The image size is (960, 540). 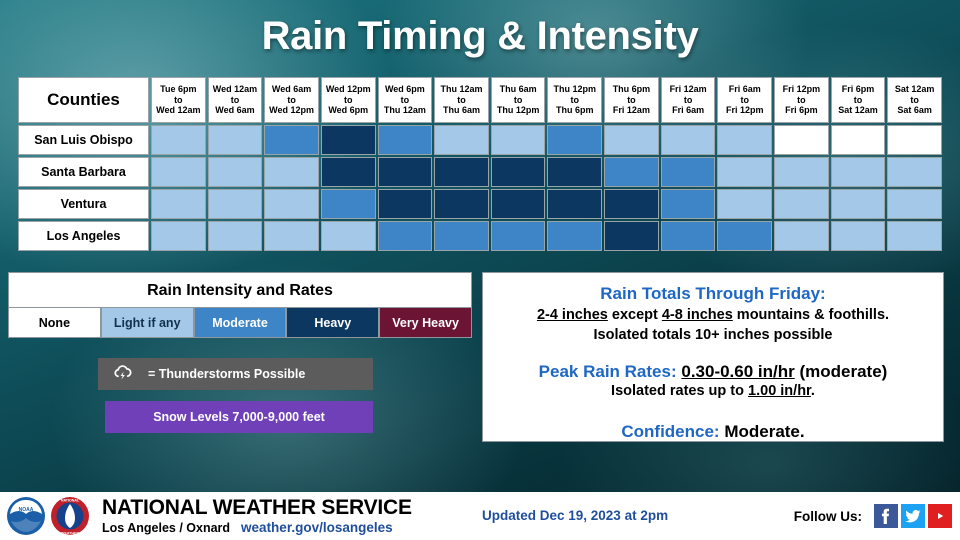 I want to click on period-header-14: Sat 12am to Sat 6am, so click(x=914, y=100).